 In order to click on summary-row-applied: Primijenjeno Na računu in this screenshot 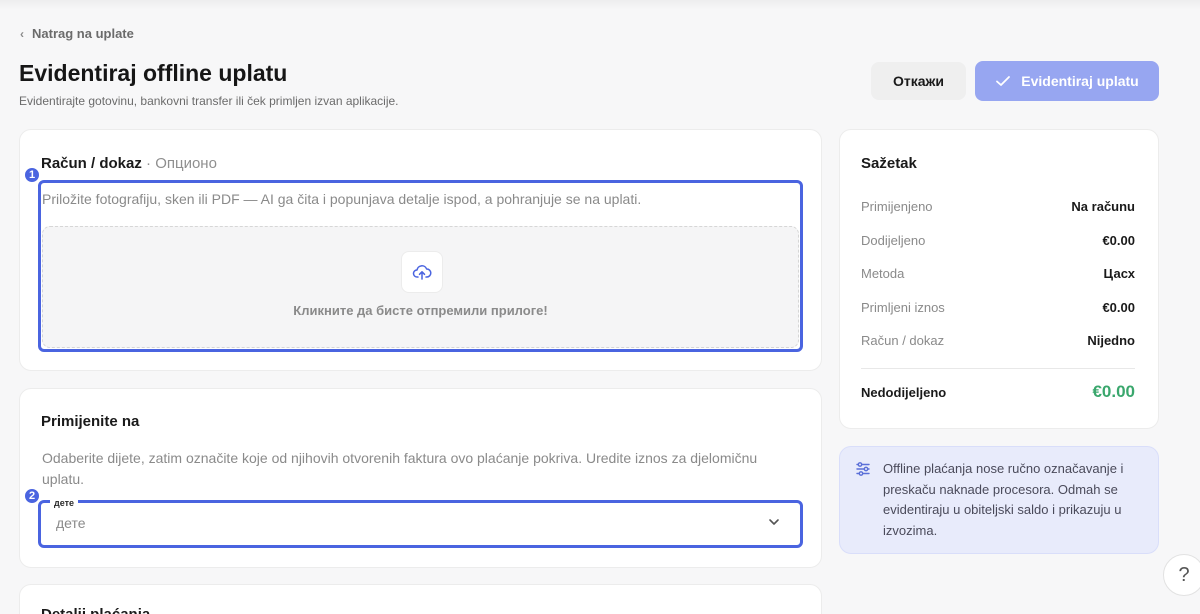, I will do `click(998, 206)`.